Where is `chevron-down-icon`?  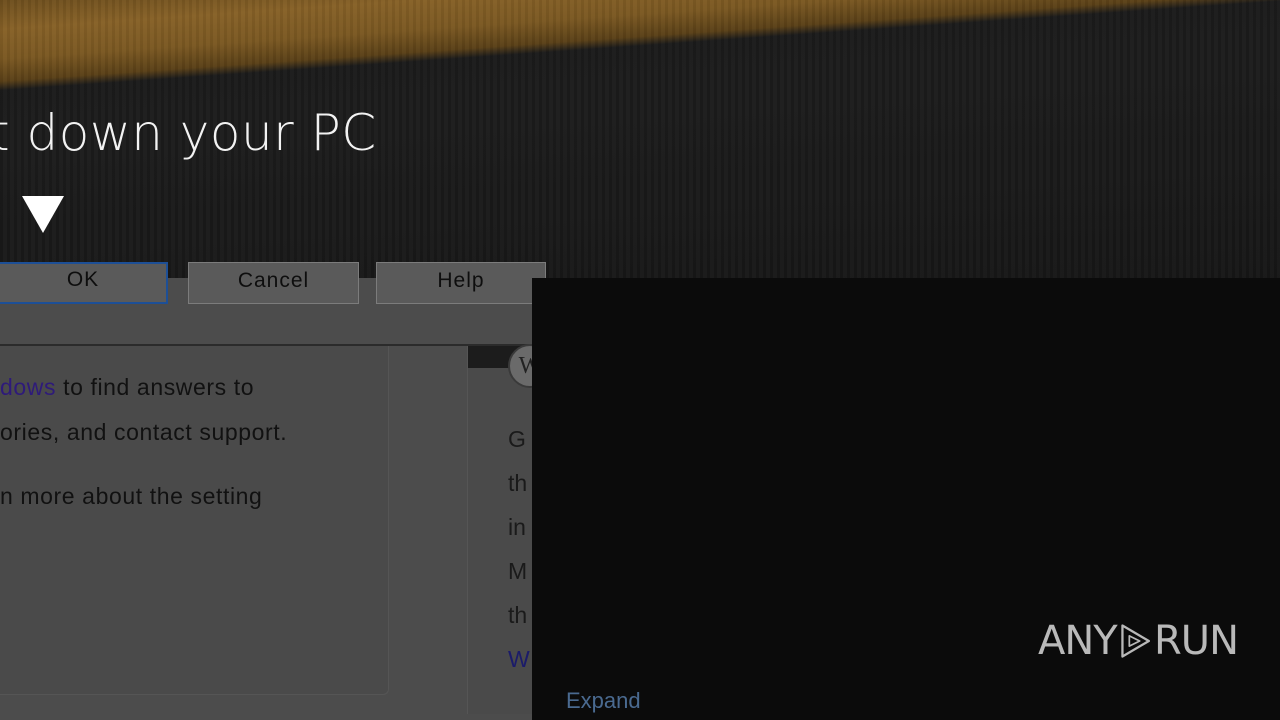 chevron-down-icon is located at coordinates (43, 214).